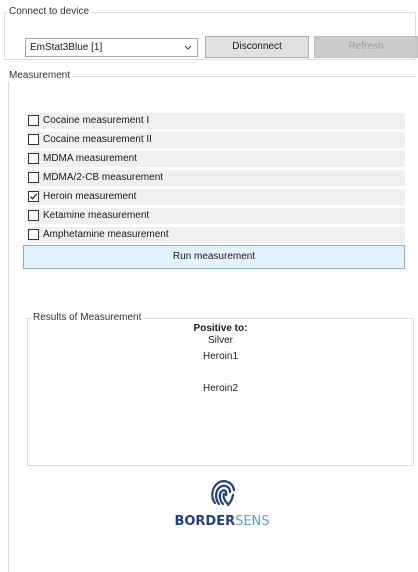 The height and width of the screenshot is (572, 418). Describe the element at coordinates (220, 356) in the screenshot. I see `result-line: Heroin1` at that location.